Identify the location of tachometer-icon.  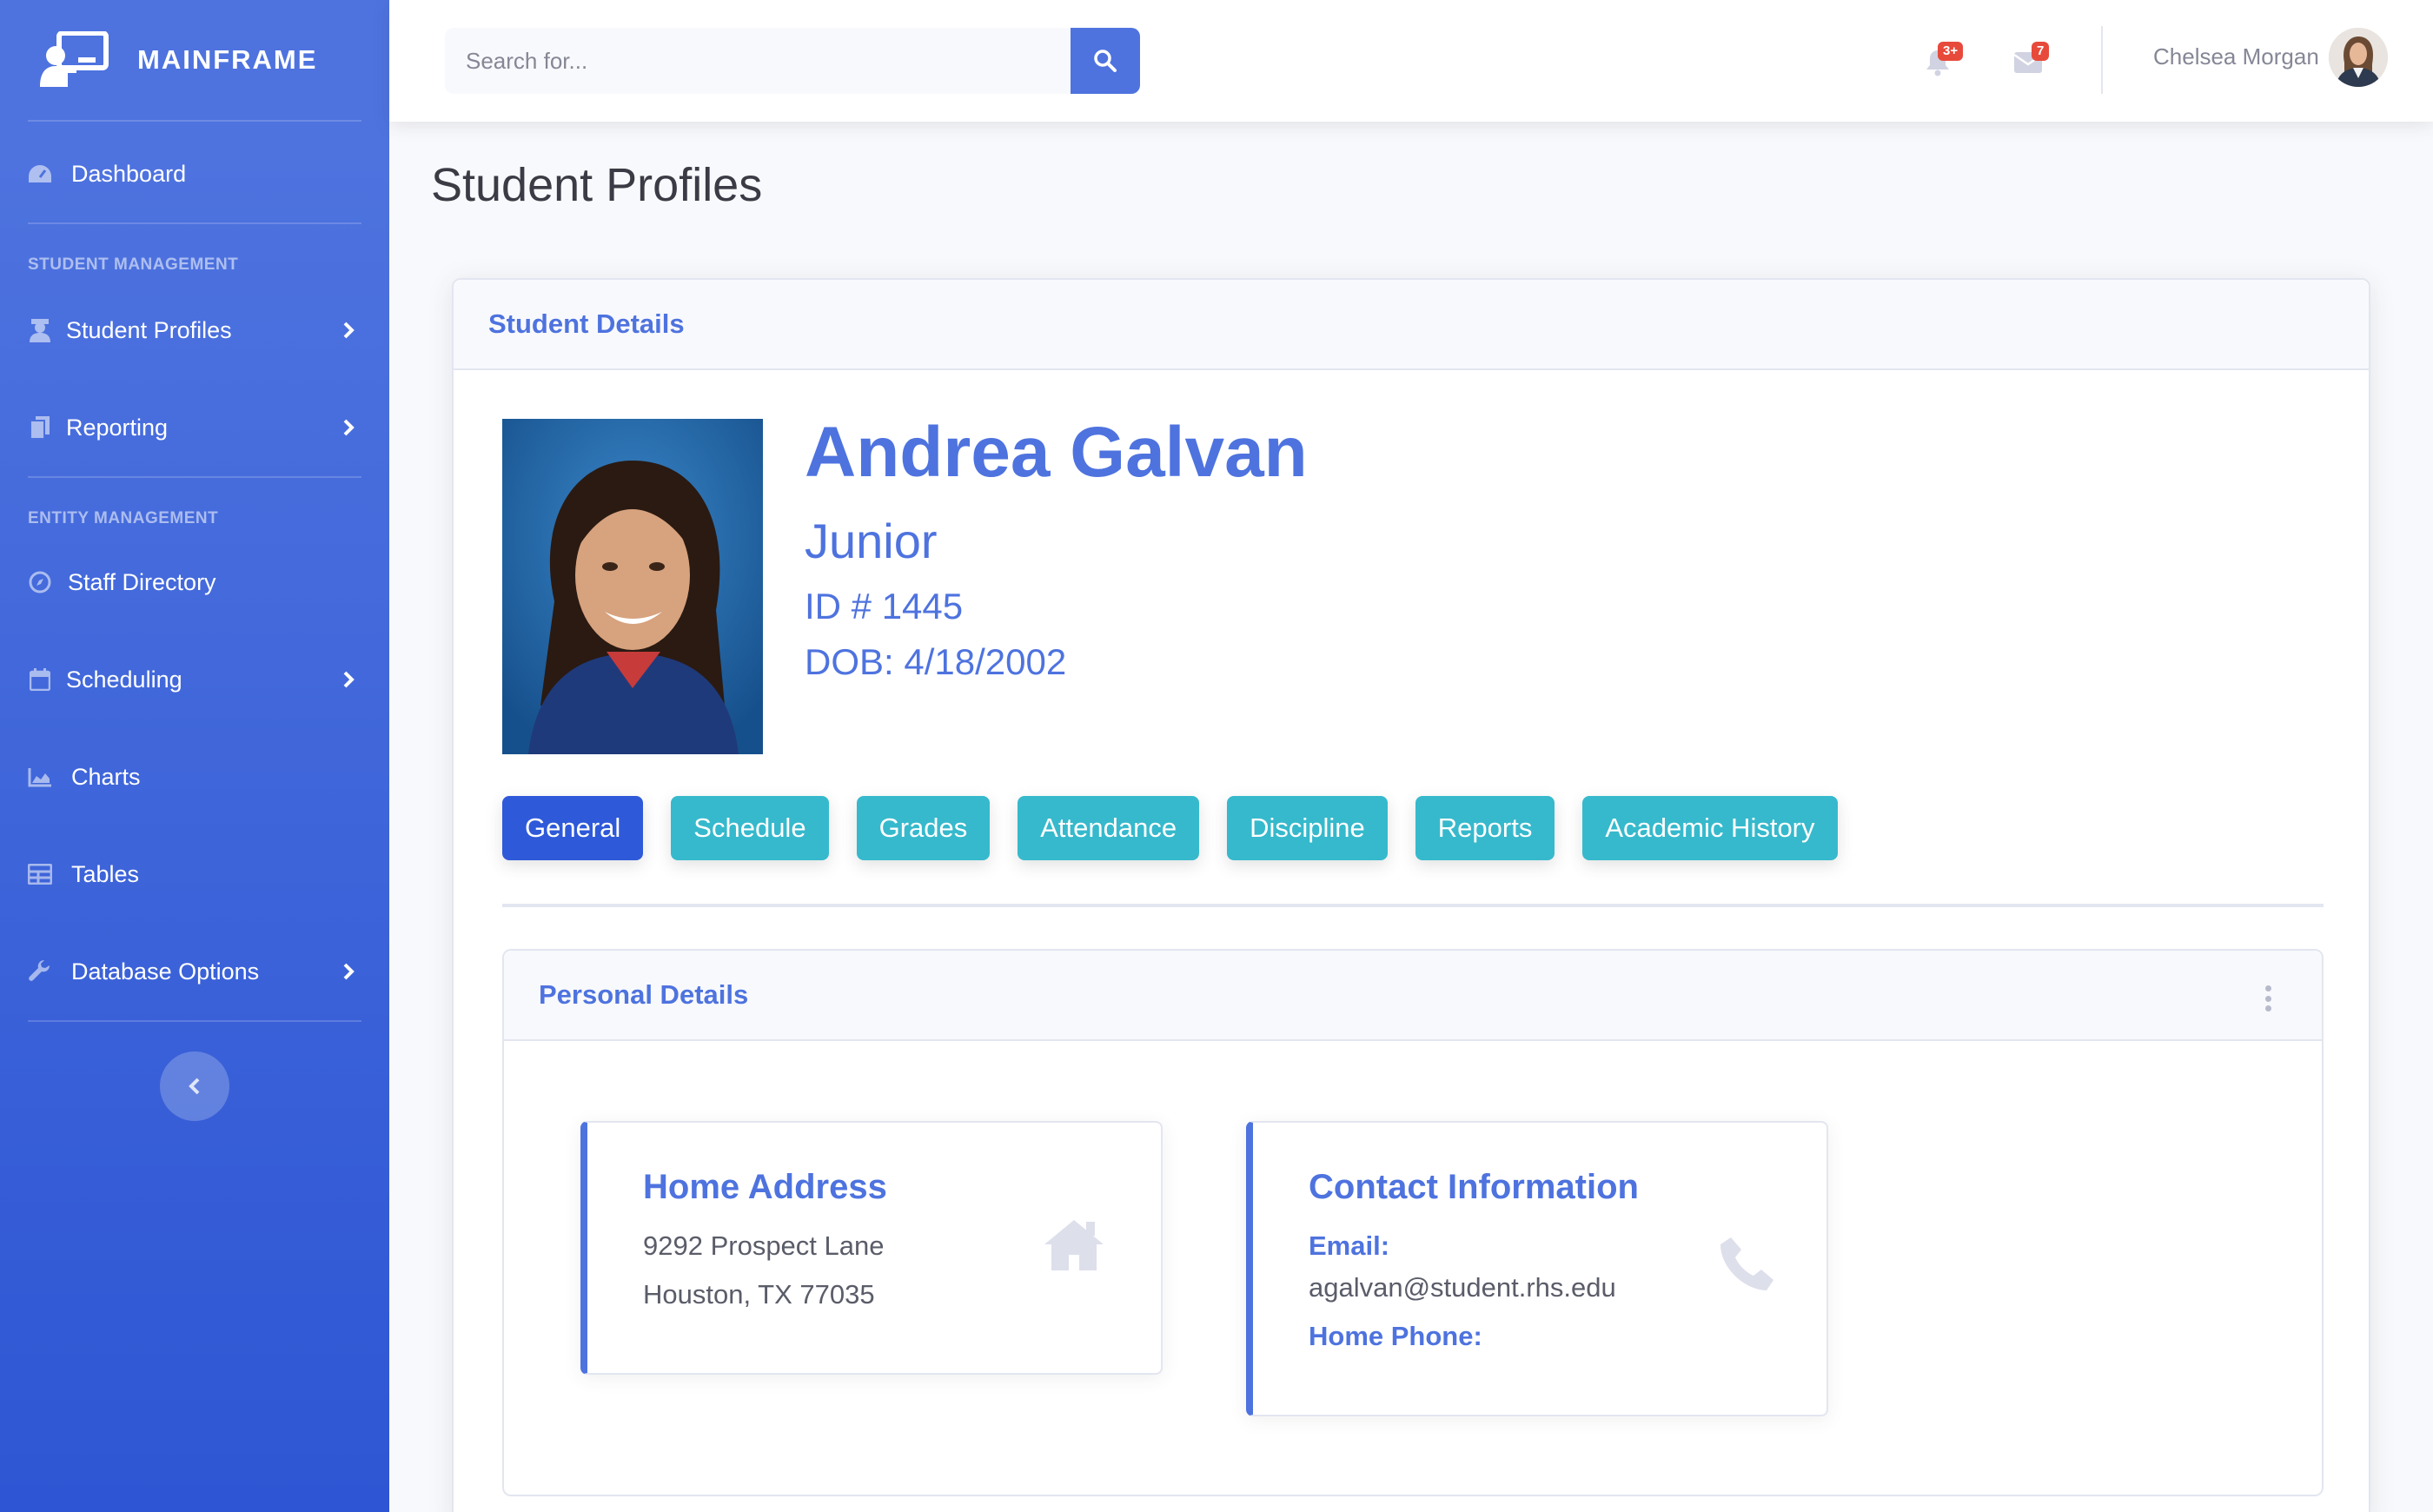
(40, 174).